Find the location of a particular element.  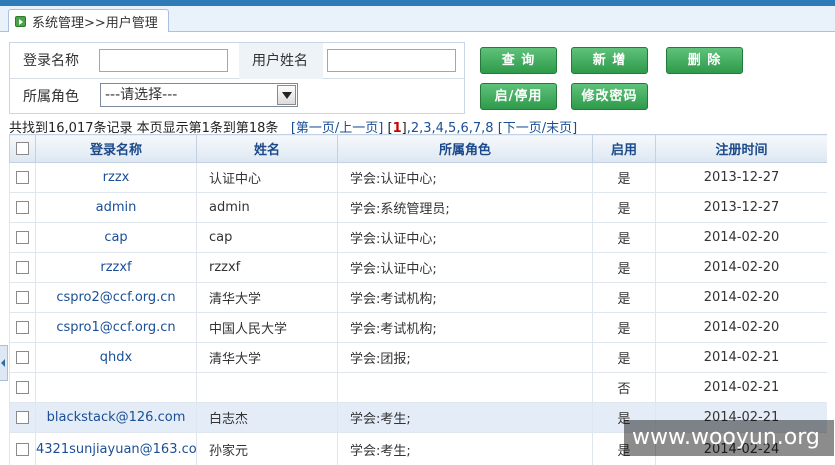

select-all-checkbox is located at coordinates (22, 148).